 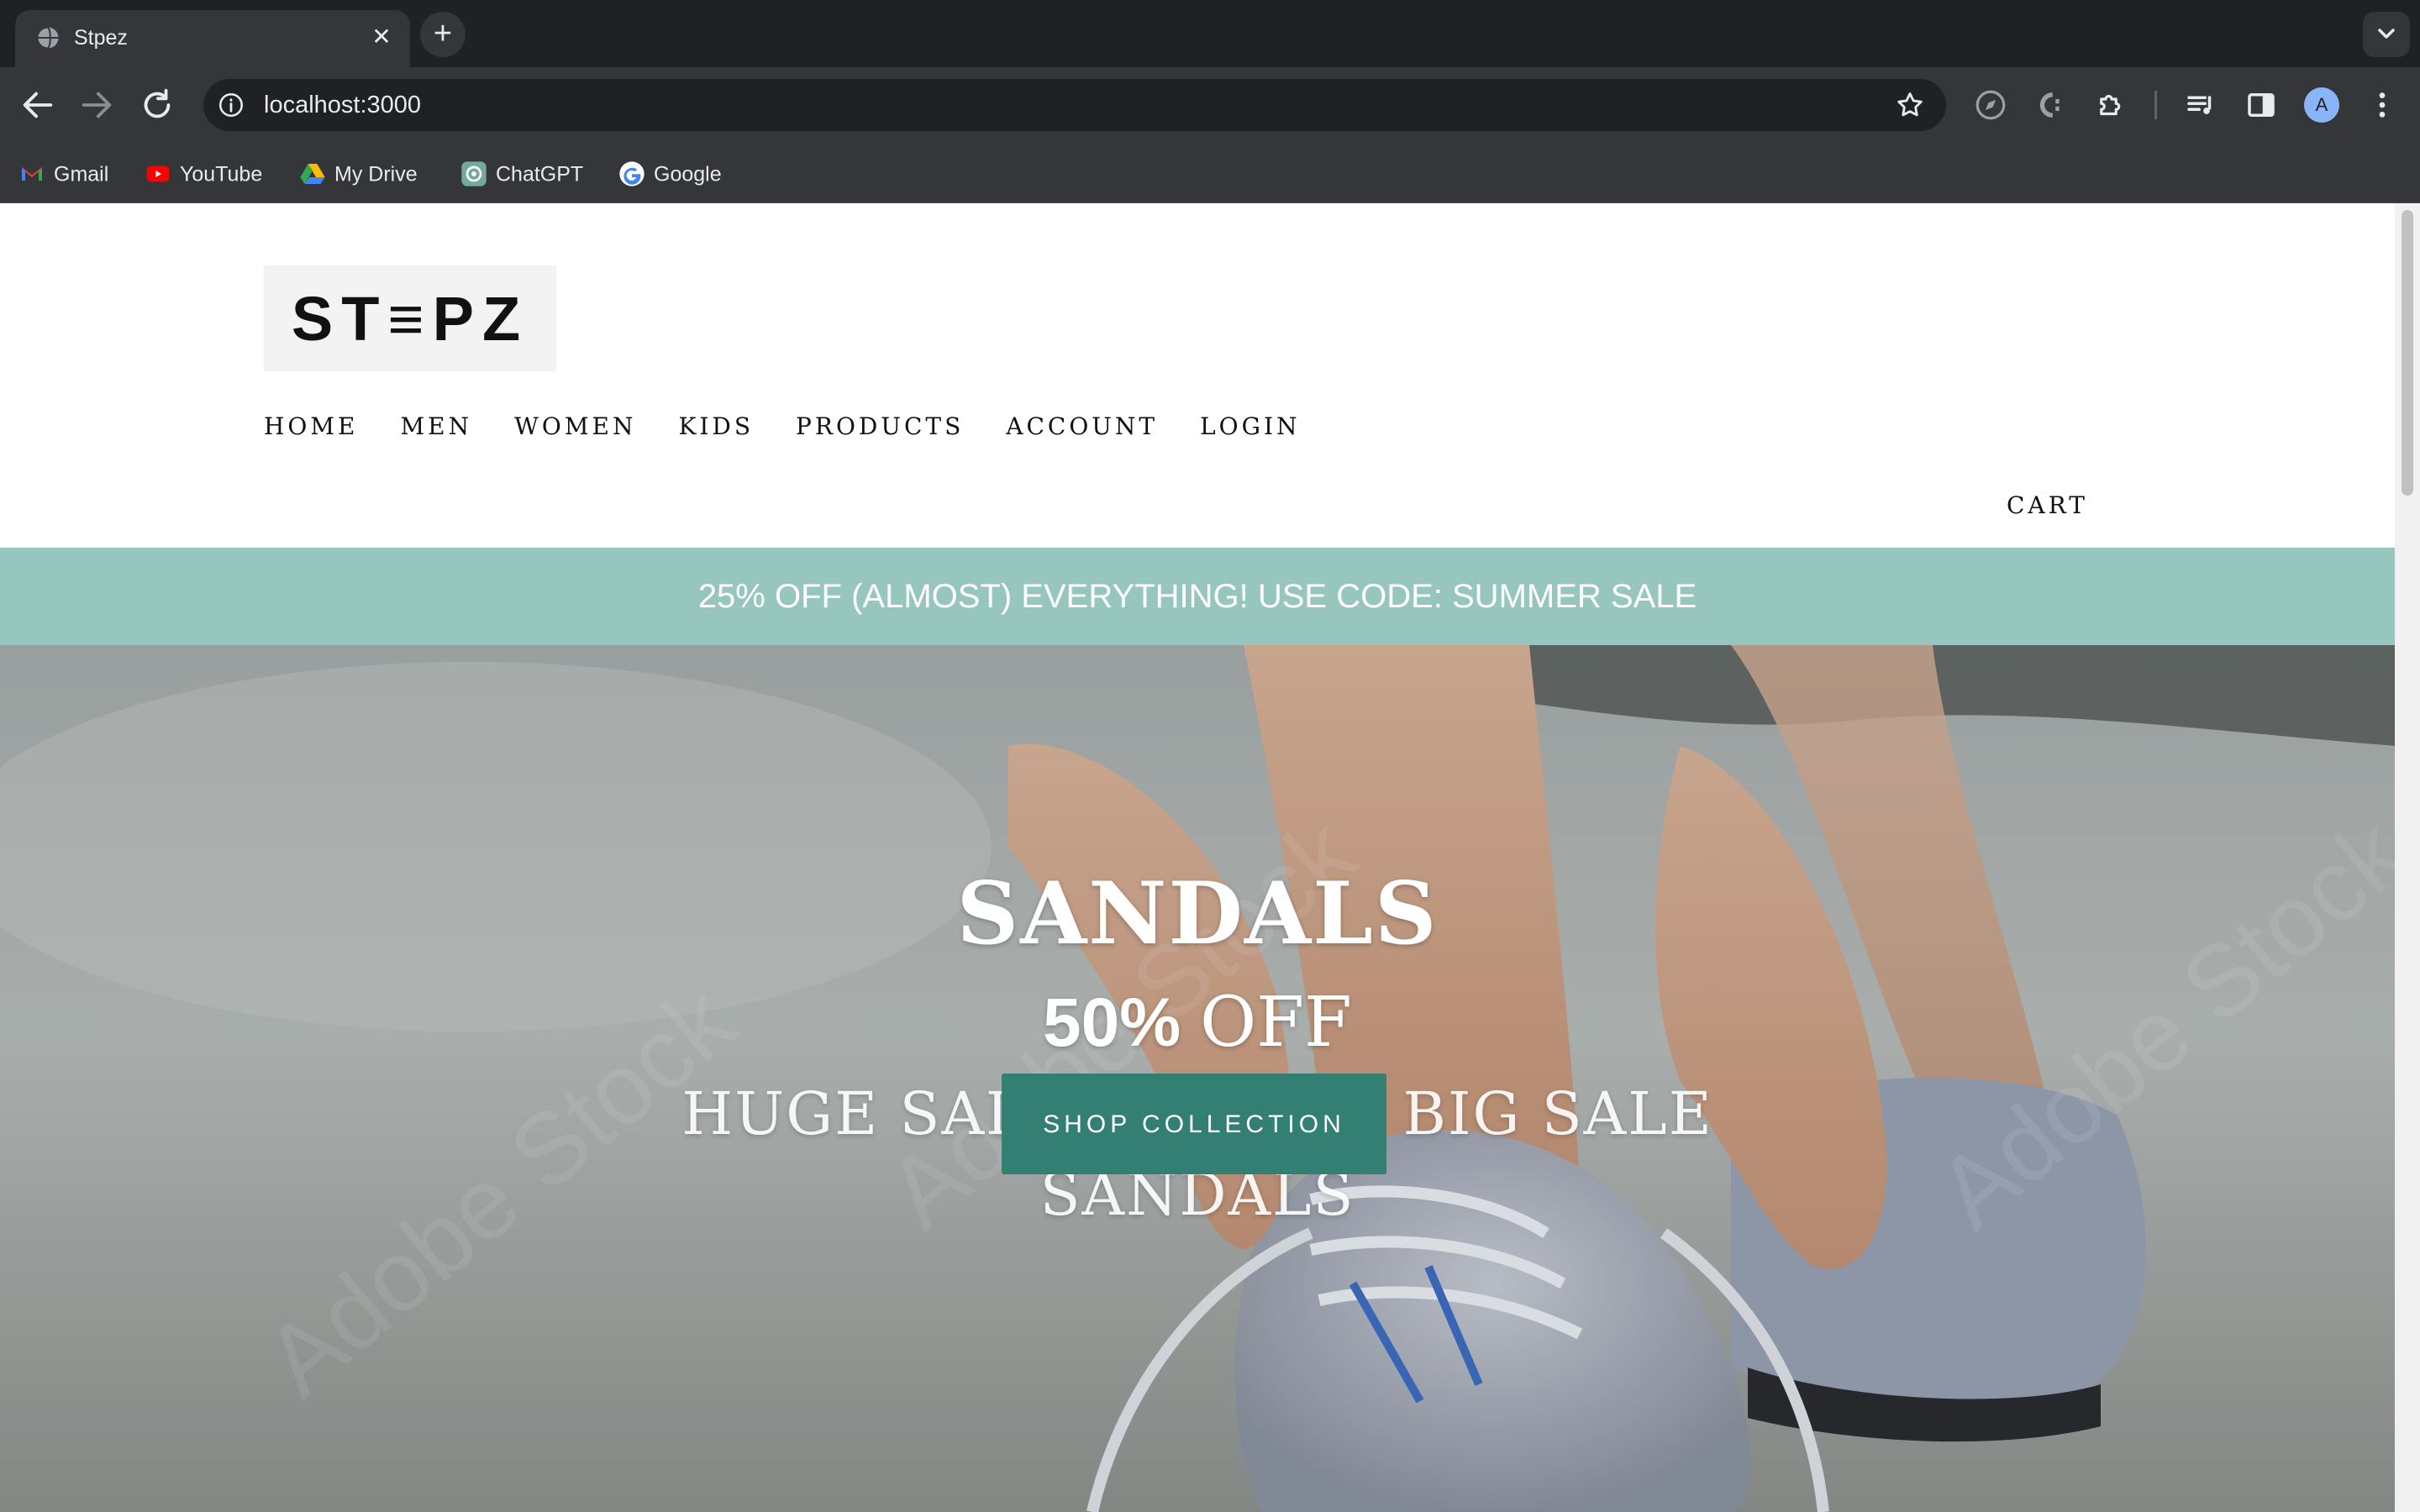 I want to click on bookmark-my-drive: My Drive, so click(x=359, y=173).